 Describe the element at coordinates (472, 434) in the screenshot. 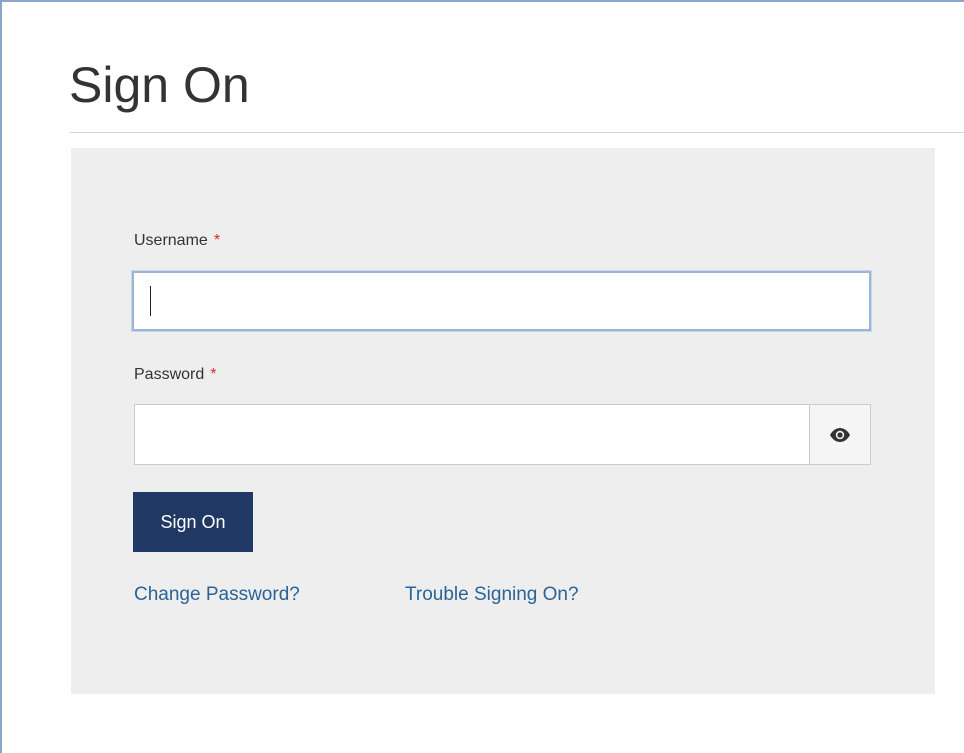

I see `password-input` at that location.